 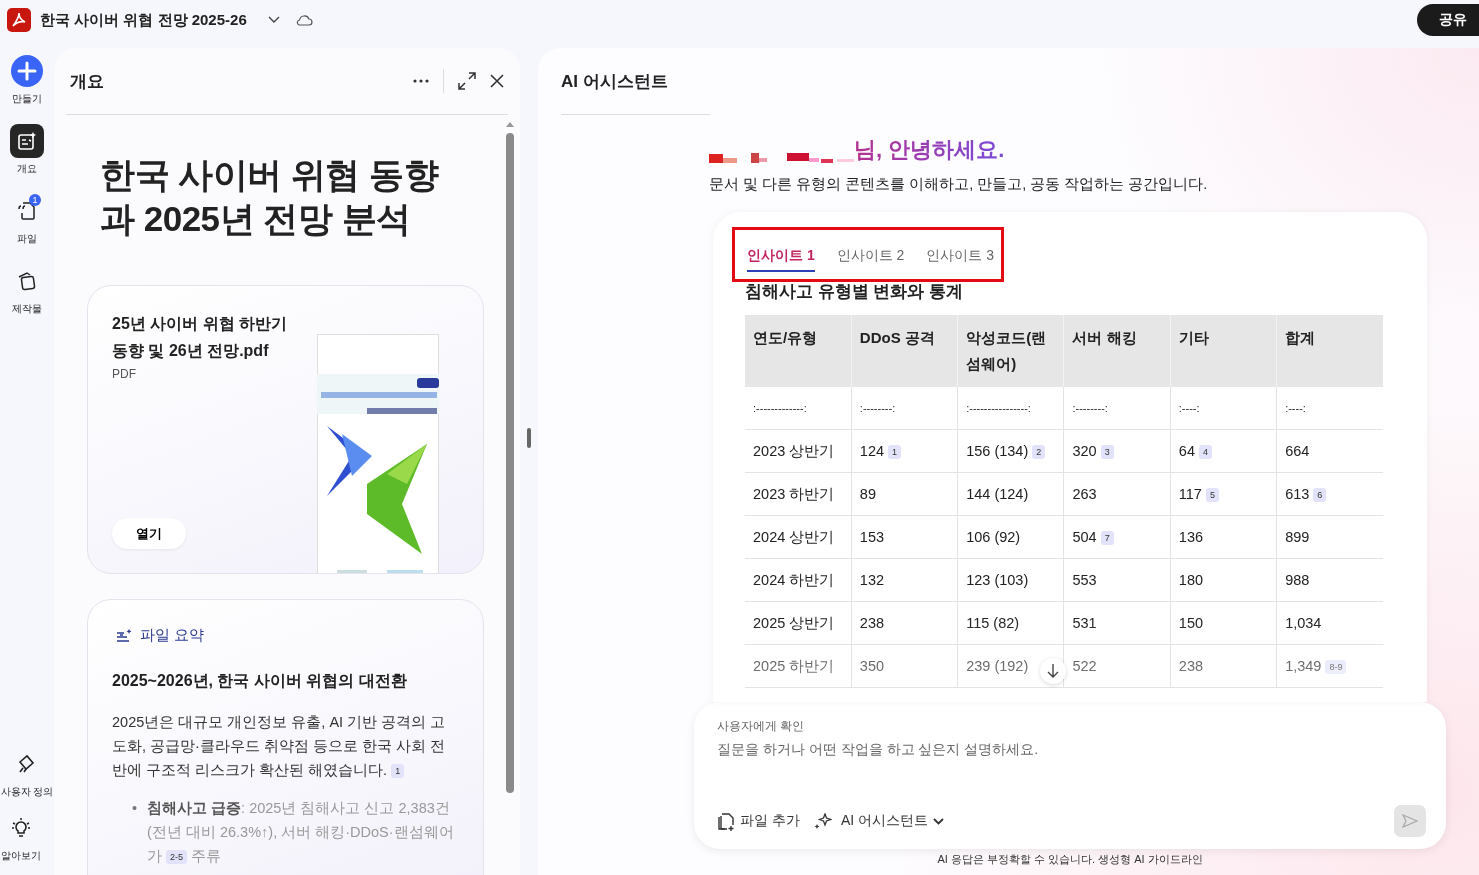 What do you see at coordinates (1410, 821) in the screenshot?
I see `send-icon` at bounding box center [1410, 821].